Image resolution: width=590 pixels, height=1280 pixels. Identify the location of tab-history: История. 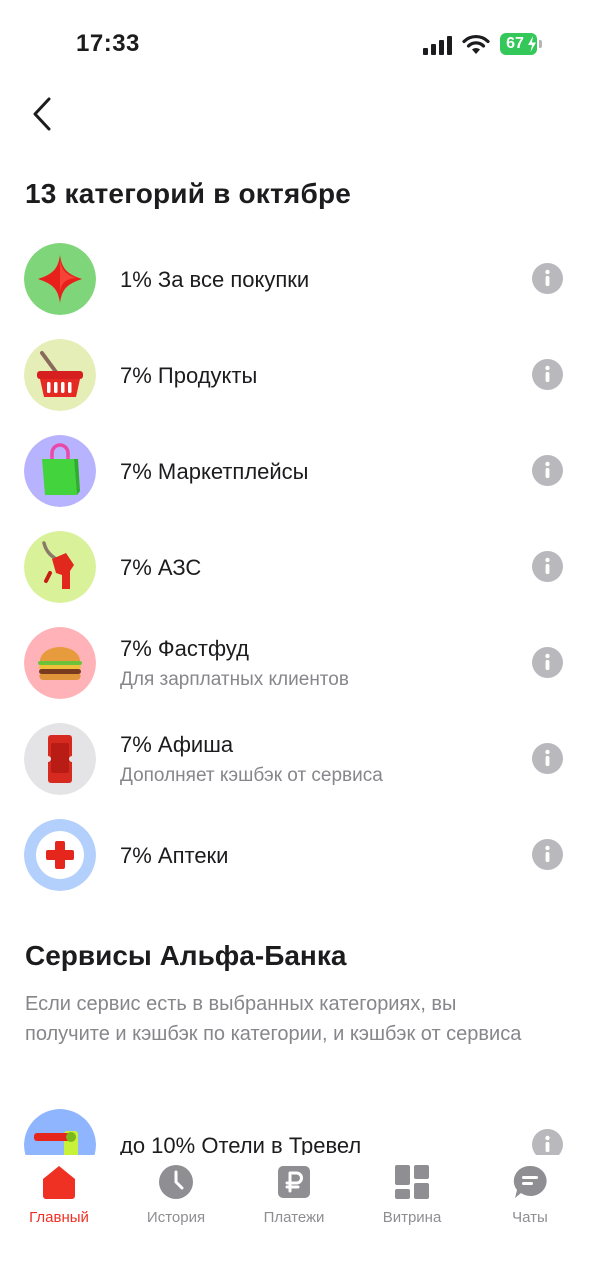
(176, 1199).